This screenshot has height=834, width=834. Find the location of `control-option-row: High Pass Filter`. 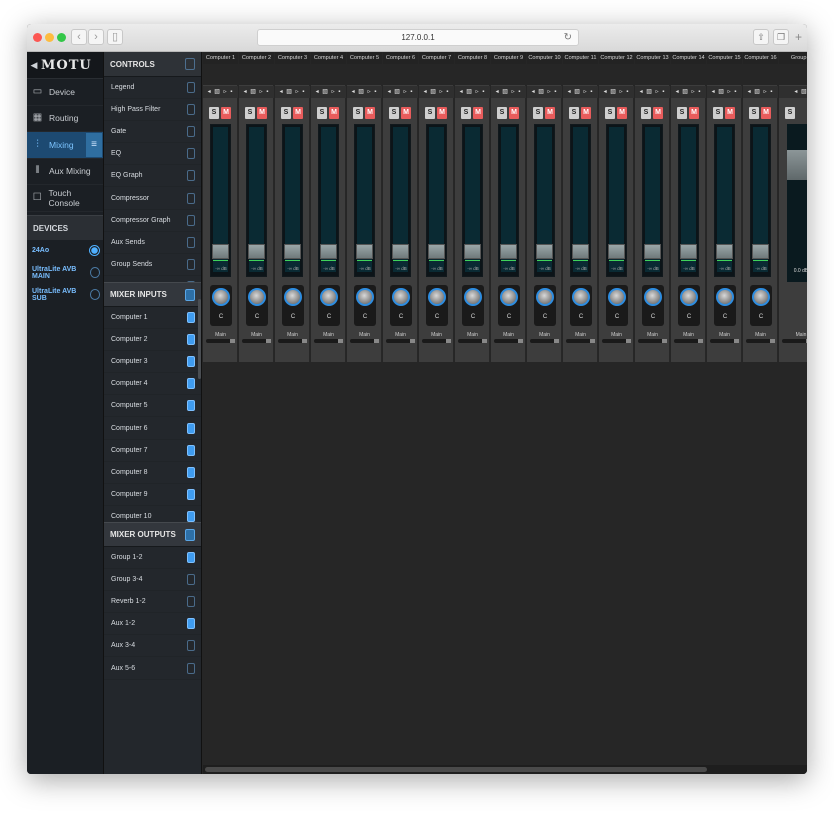

control-option-row: High Pass Filter is located at coordinates (152, 110).